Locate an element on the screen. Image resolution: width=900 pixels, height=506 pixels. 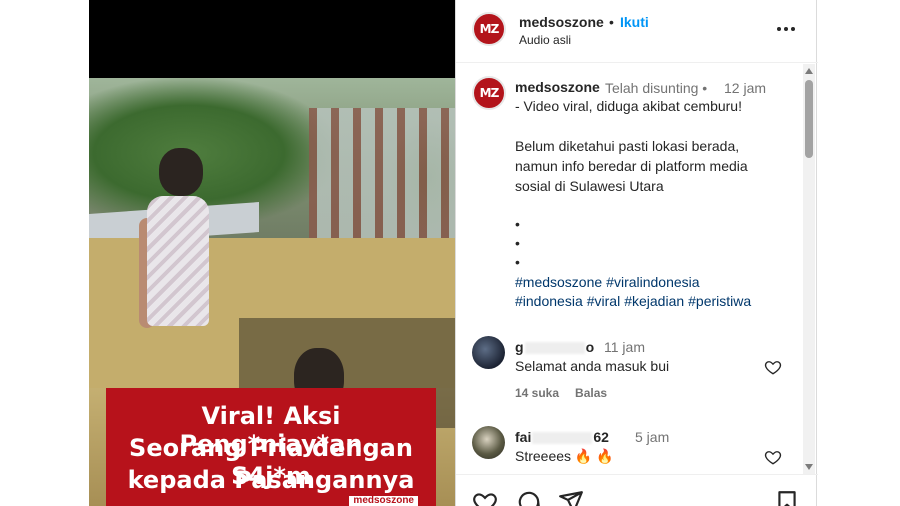
hashtag-row: #indonesia #viral #kejadian #peristiwa is located at coordinates (635, 301).